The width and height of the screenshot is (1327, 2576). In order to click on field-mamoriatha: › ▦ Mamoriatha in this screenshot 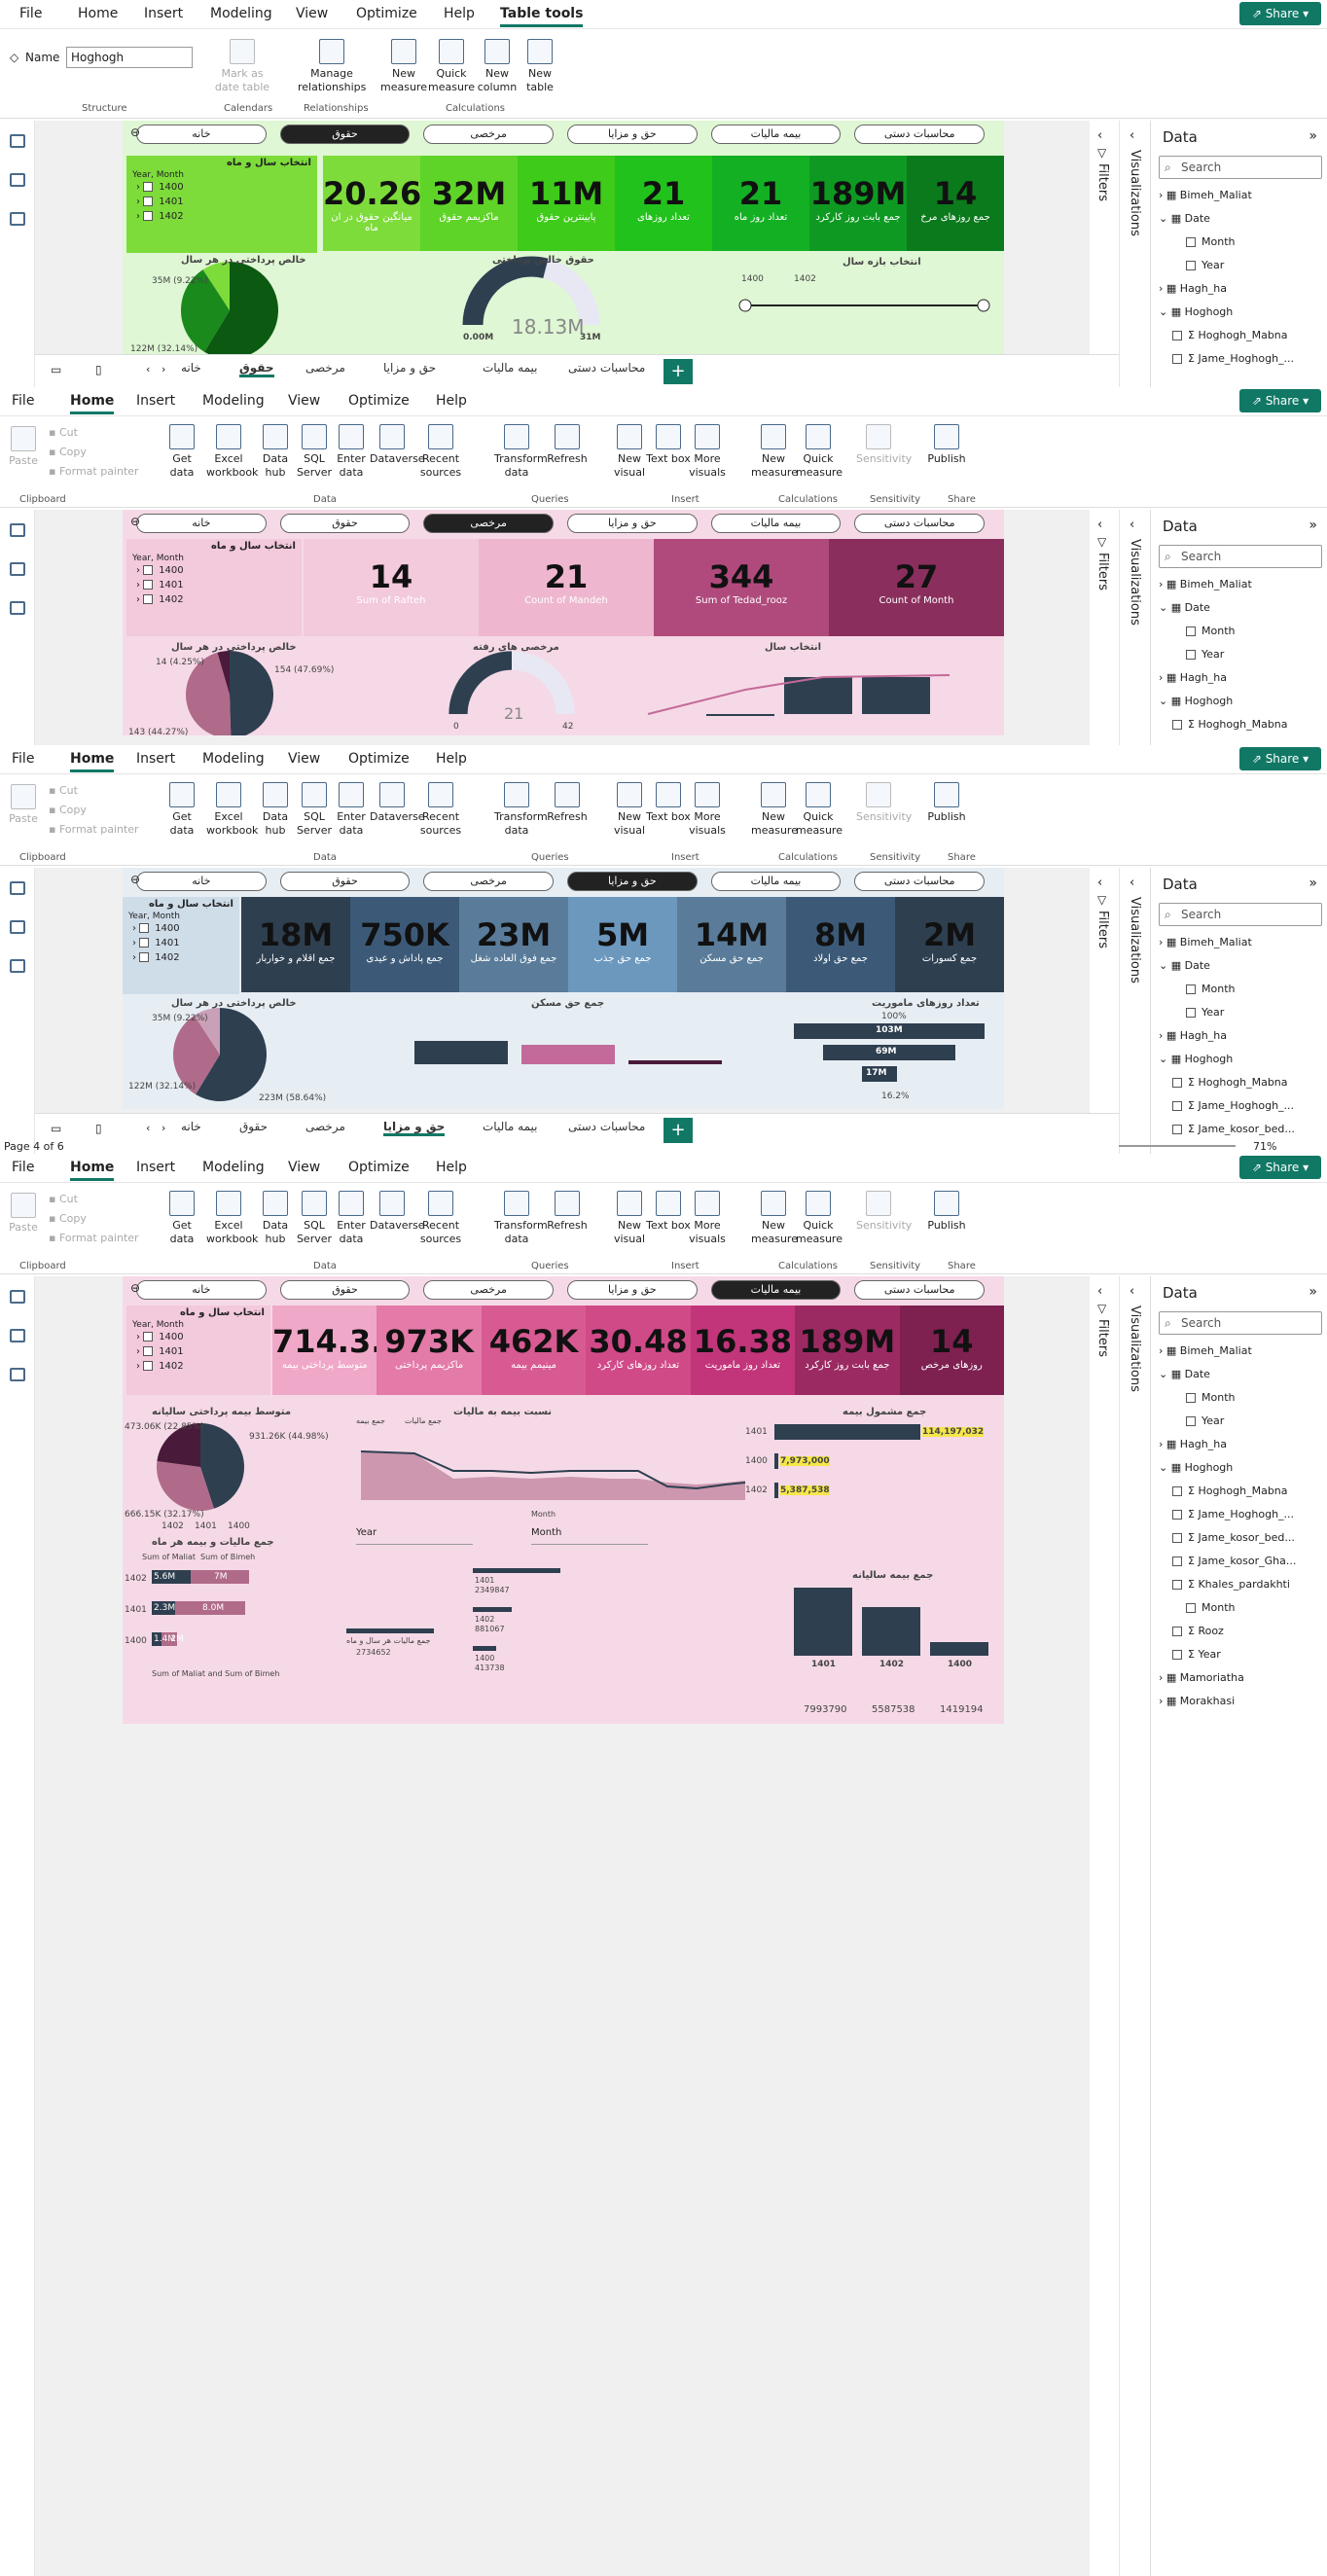, I will do `click(1201, 1677)`.